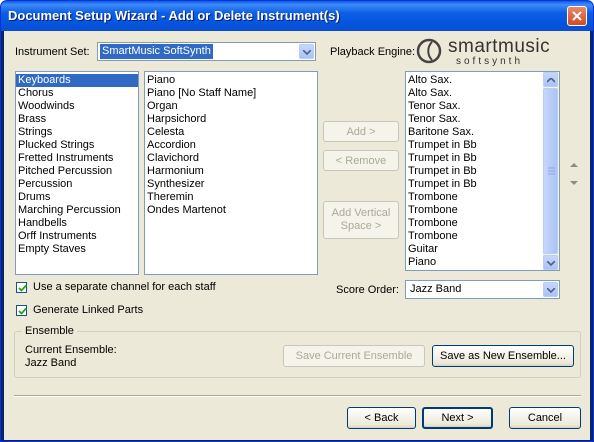  What do you see at coordinates (231, 158) in the screenshot?
I see `instrument-list-item: Clavichord` at bounding box center [231, 158].